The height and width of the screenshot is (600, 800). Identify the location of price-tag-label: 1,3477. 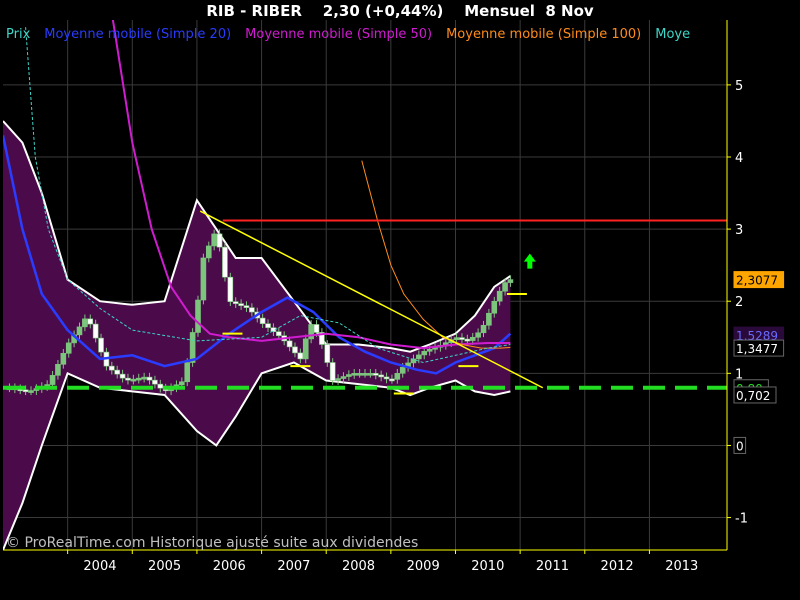
(757, 349).